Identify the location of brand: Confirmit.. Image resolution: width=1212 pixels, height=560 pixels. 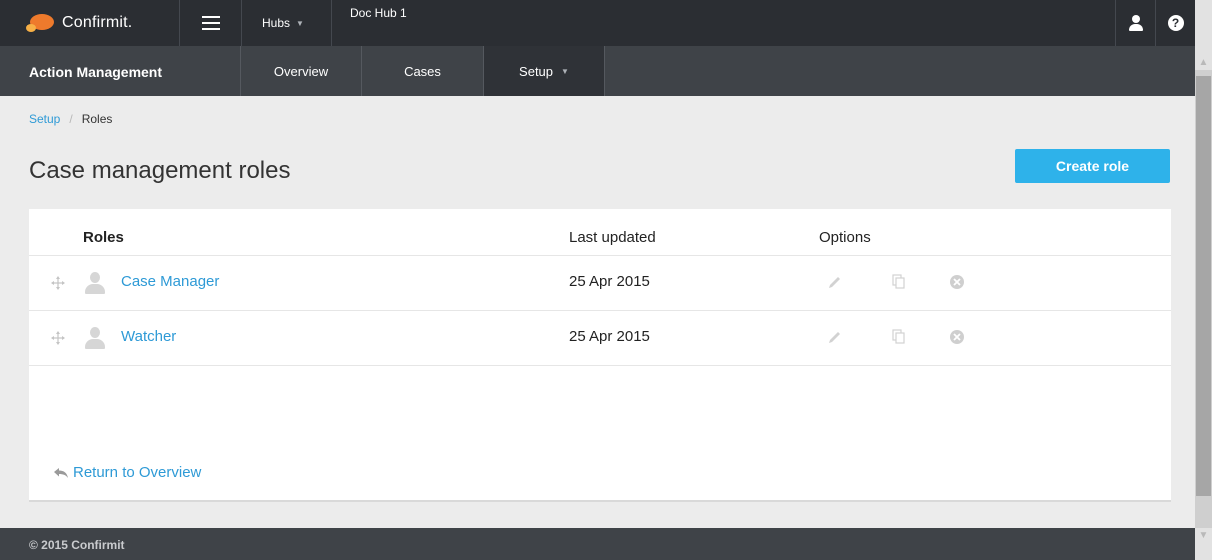
(90, 23).